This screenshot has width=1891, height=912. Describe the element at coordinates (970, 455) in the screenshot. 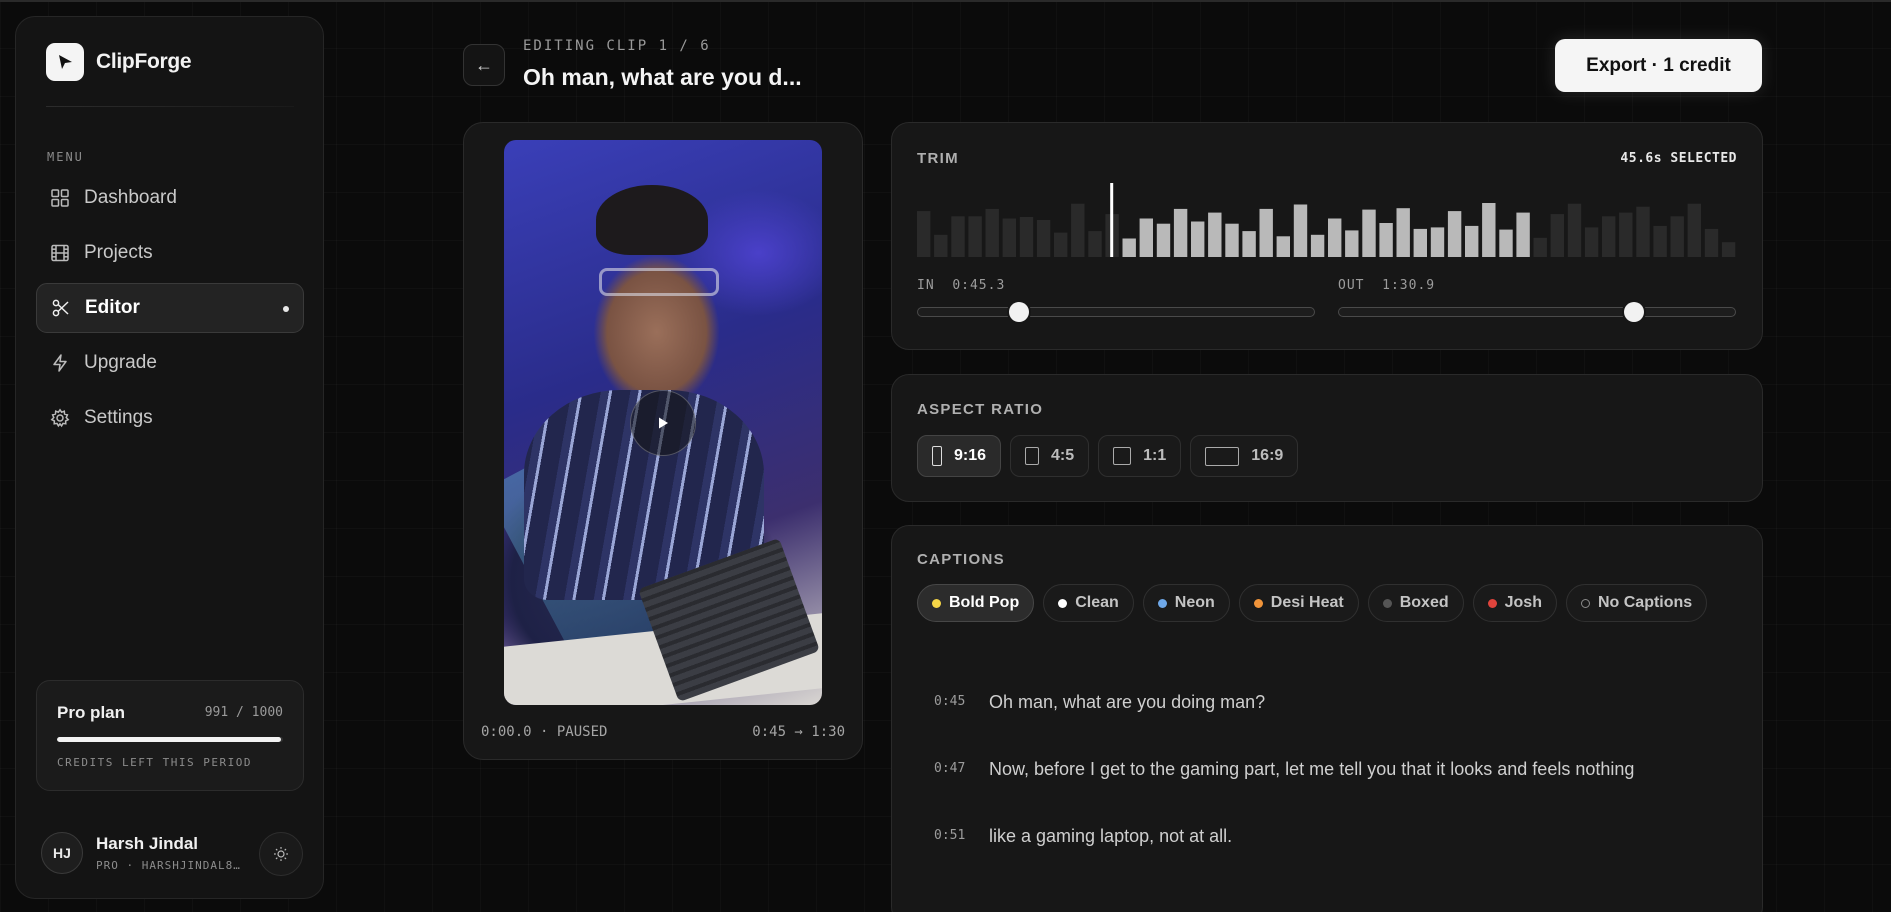

I see `aspect-option-label: 9:16` at that location.